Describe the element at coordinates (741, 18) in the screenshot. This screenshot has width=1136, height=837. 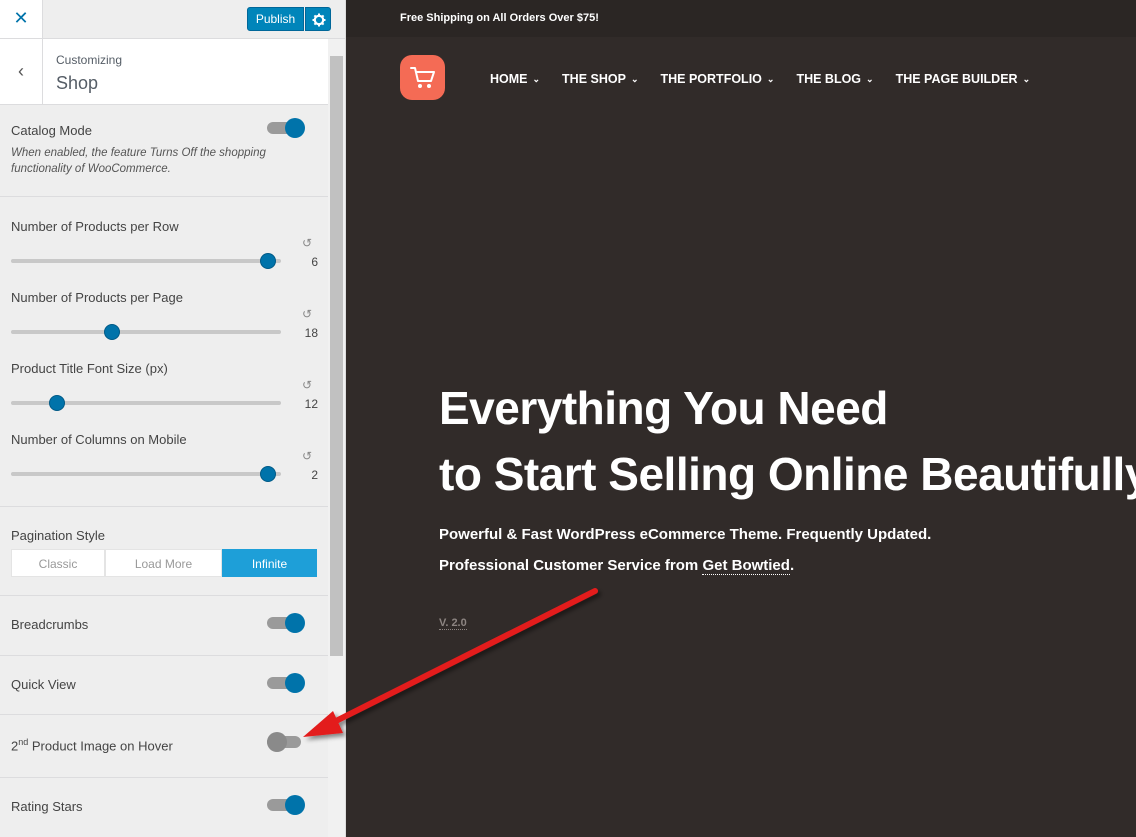
I see `promo-bar: Free Shipping on All Orders Over $75!` at that location.